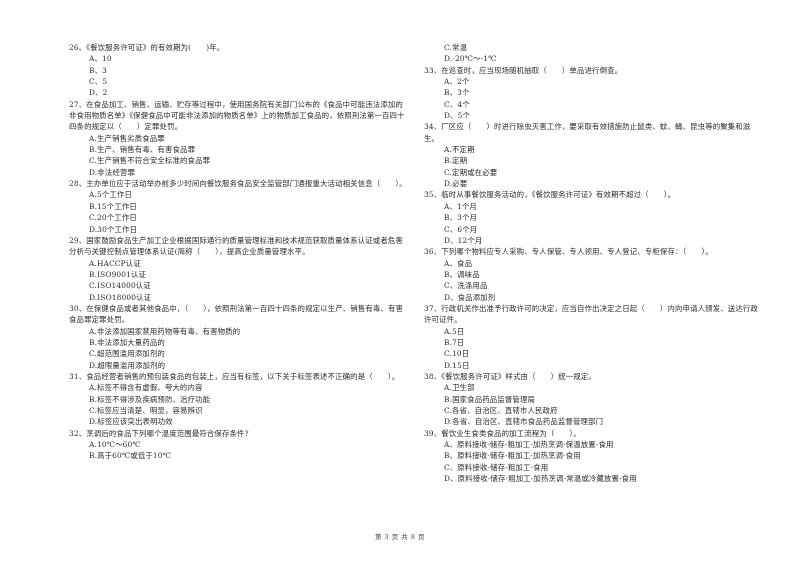  Describe the element at coordinates (466, 286) in the screenshot. I see `answer-option: C、洗涤用品` at that location.